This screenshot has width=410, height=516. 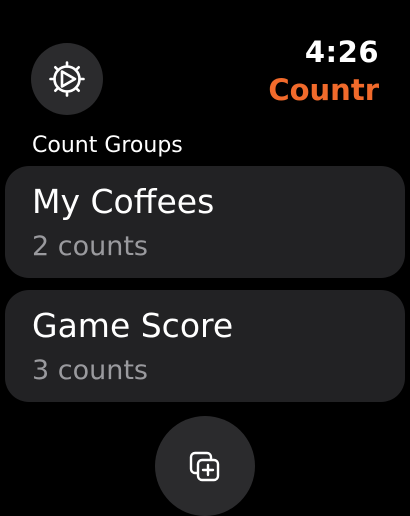 I want to click on add-group-icon, so click(x=205, y=466).